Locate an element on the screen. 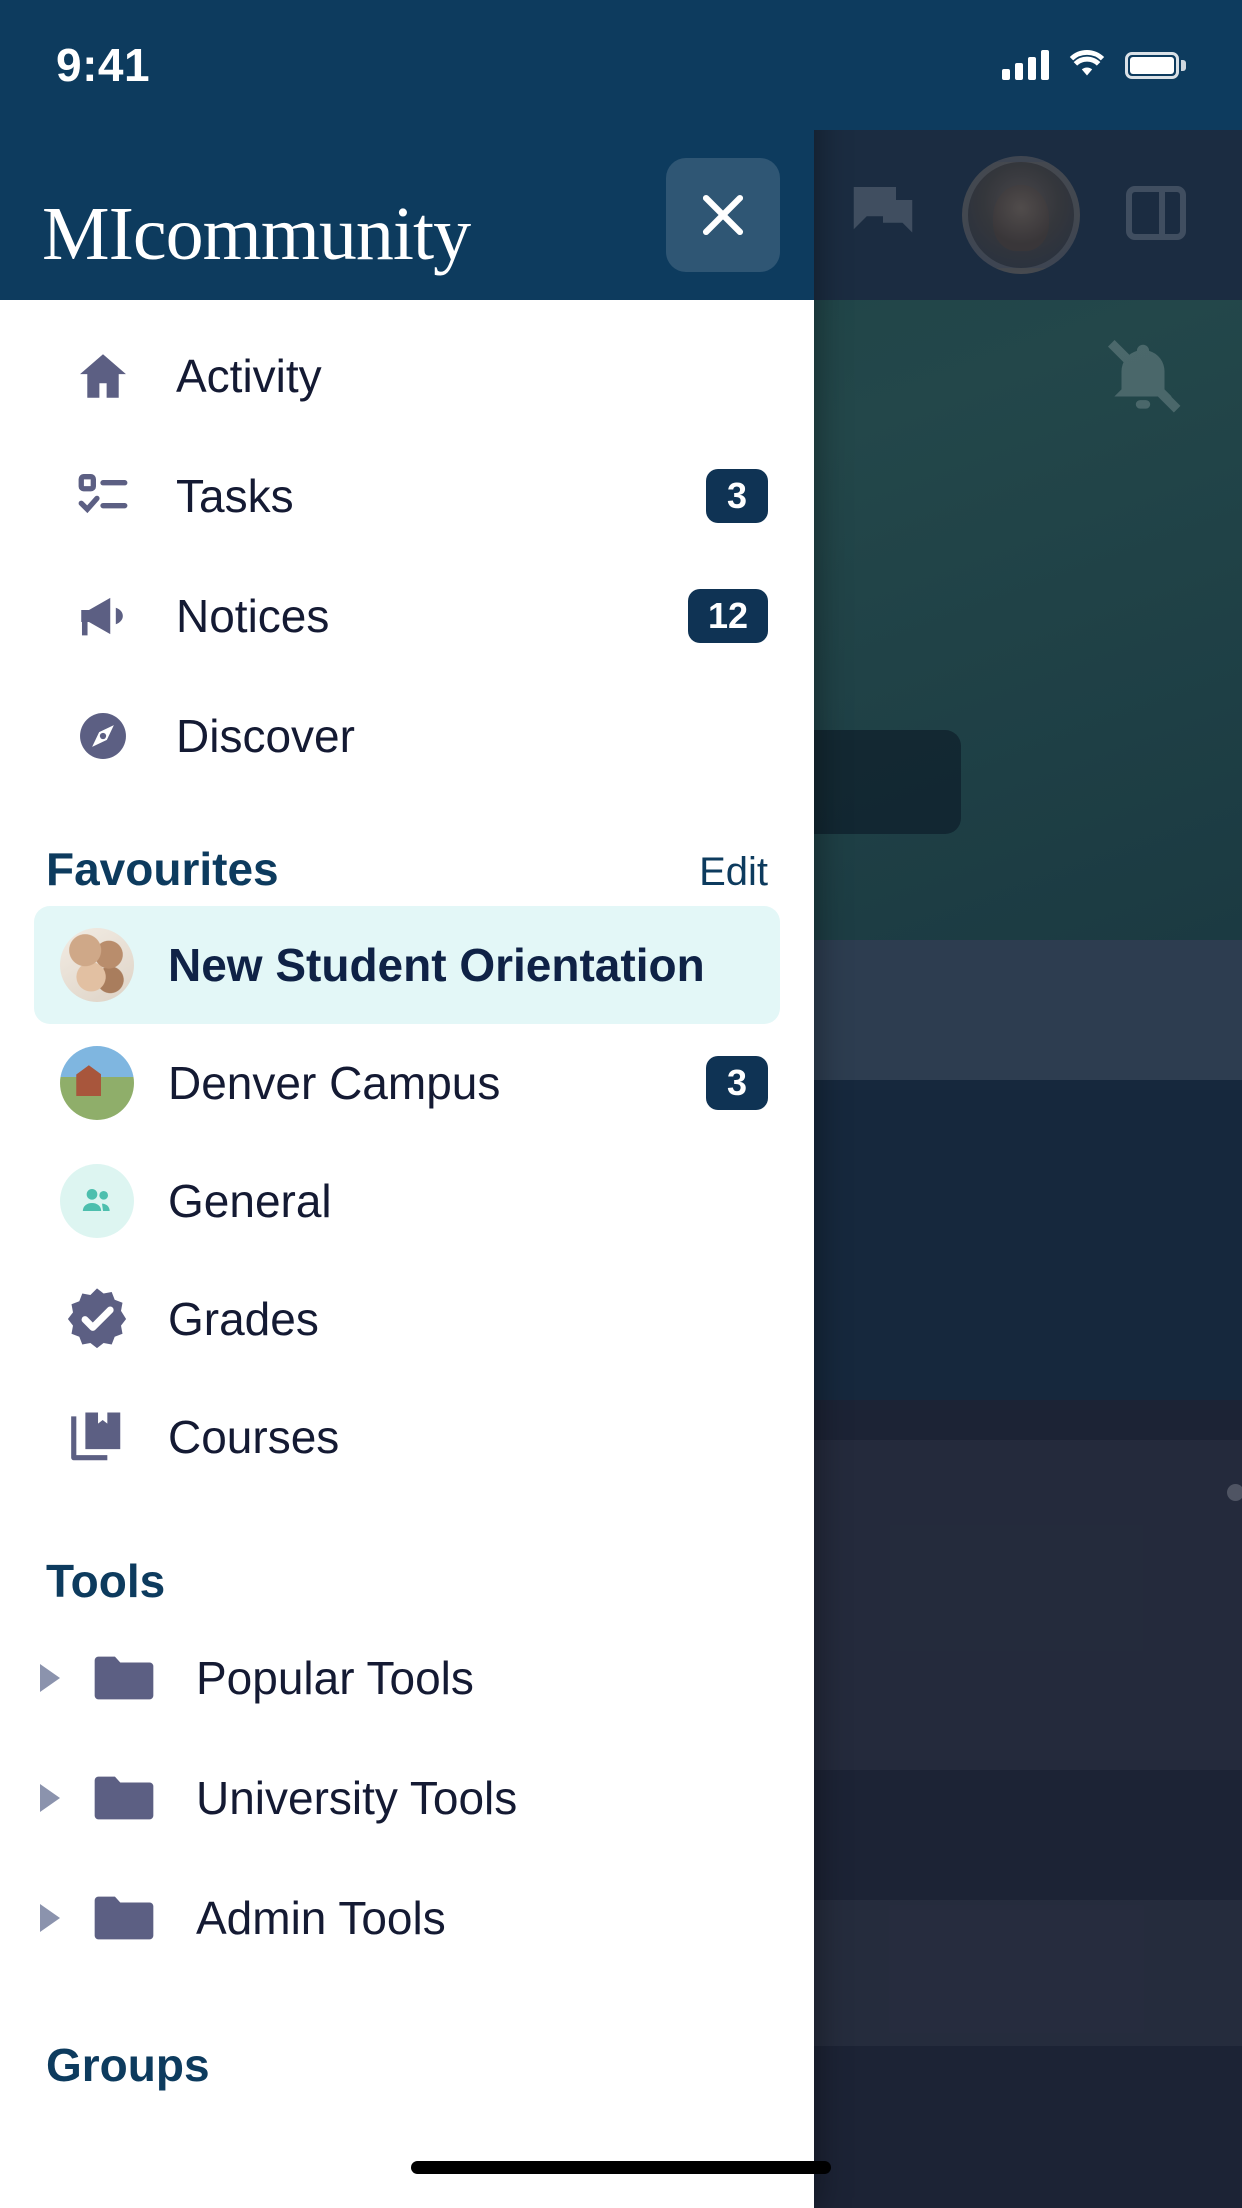 The image size is (1242, 2208). tools-item-admin-tools: Admin Tools is located at coordinates (407, 1918).